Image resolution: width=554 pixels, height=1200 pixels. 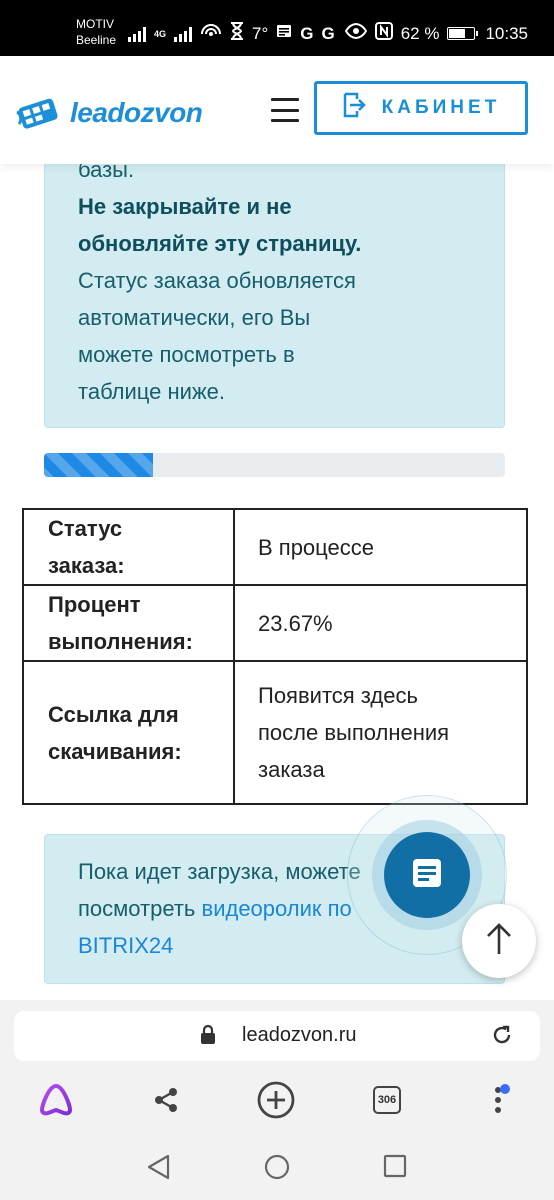 I want to click on back-icon, so click(x=159, y=1169).